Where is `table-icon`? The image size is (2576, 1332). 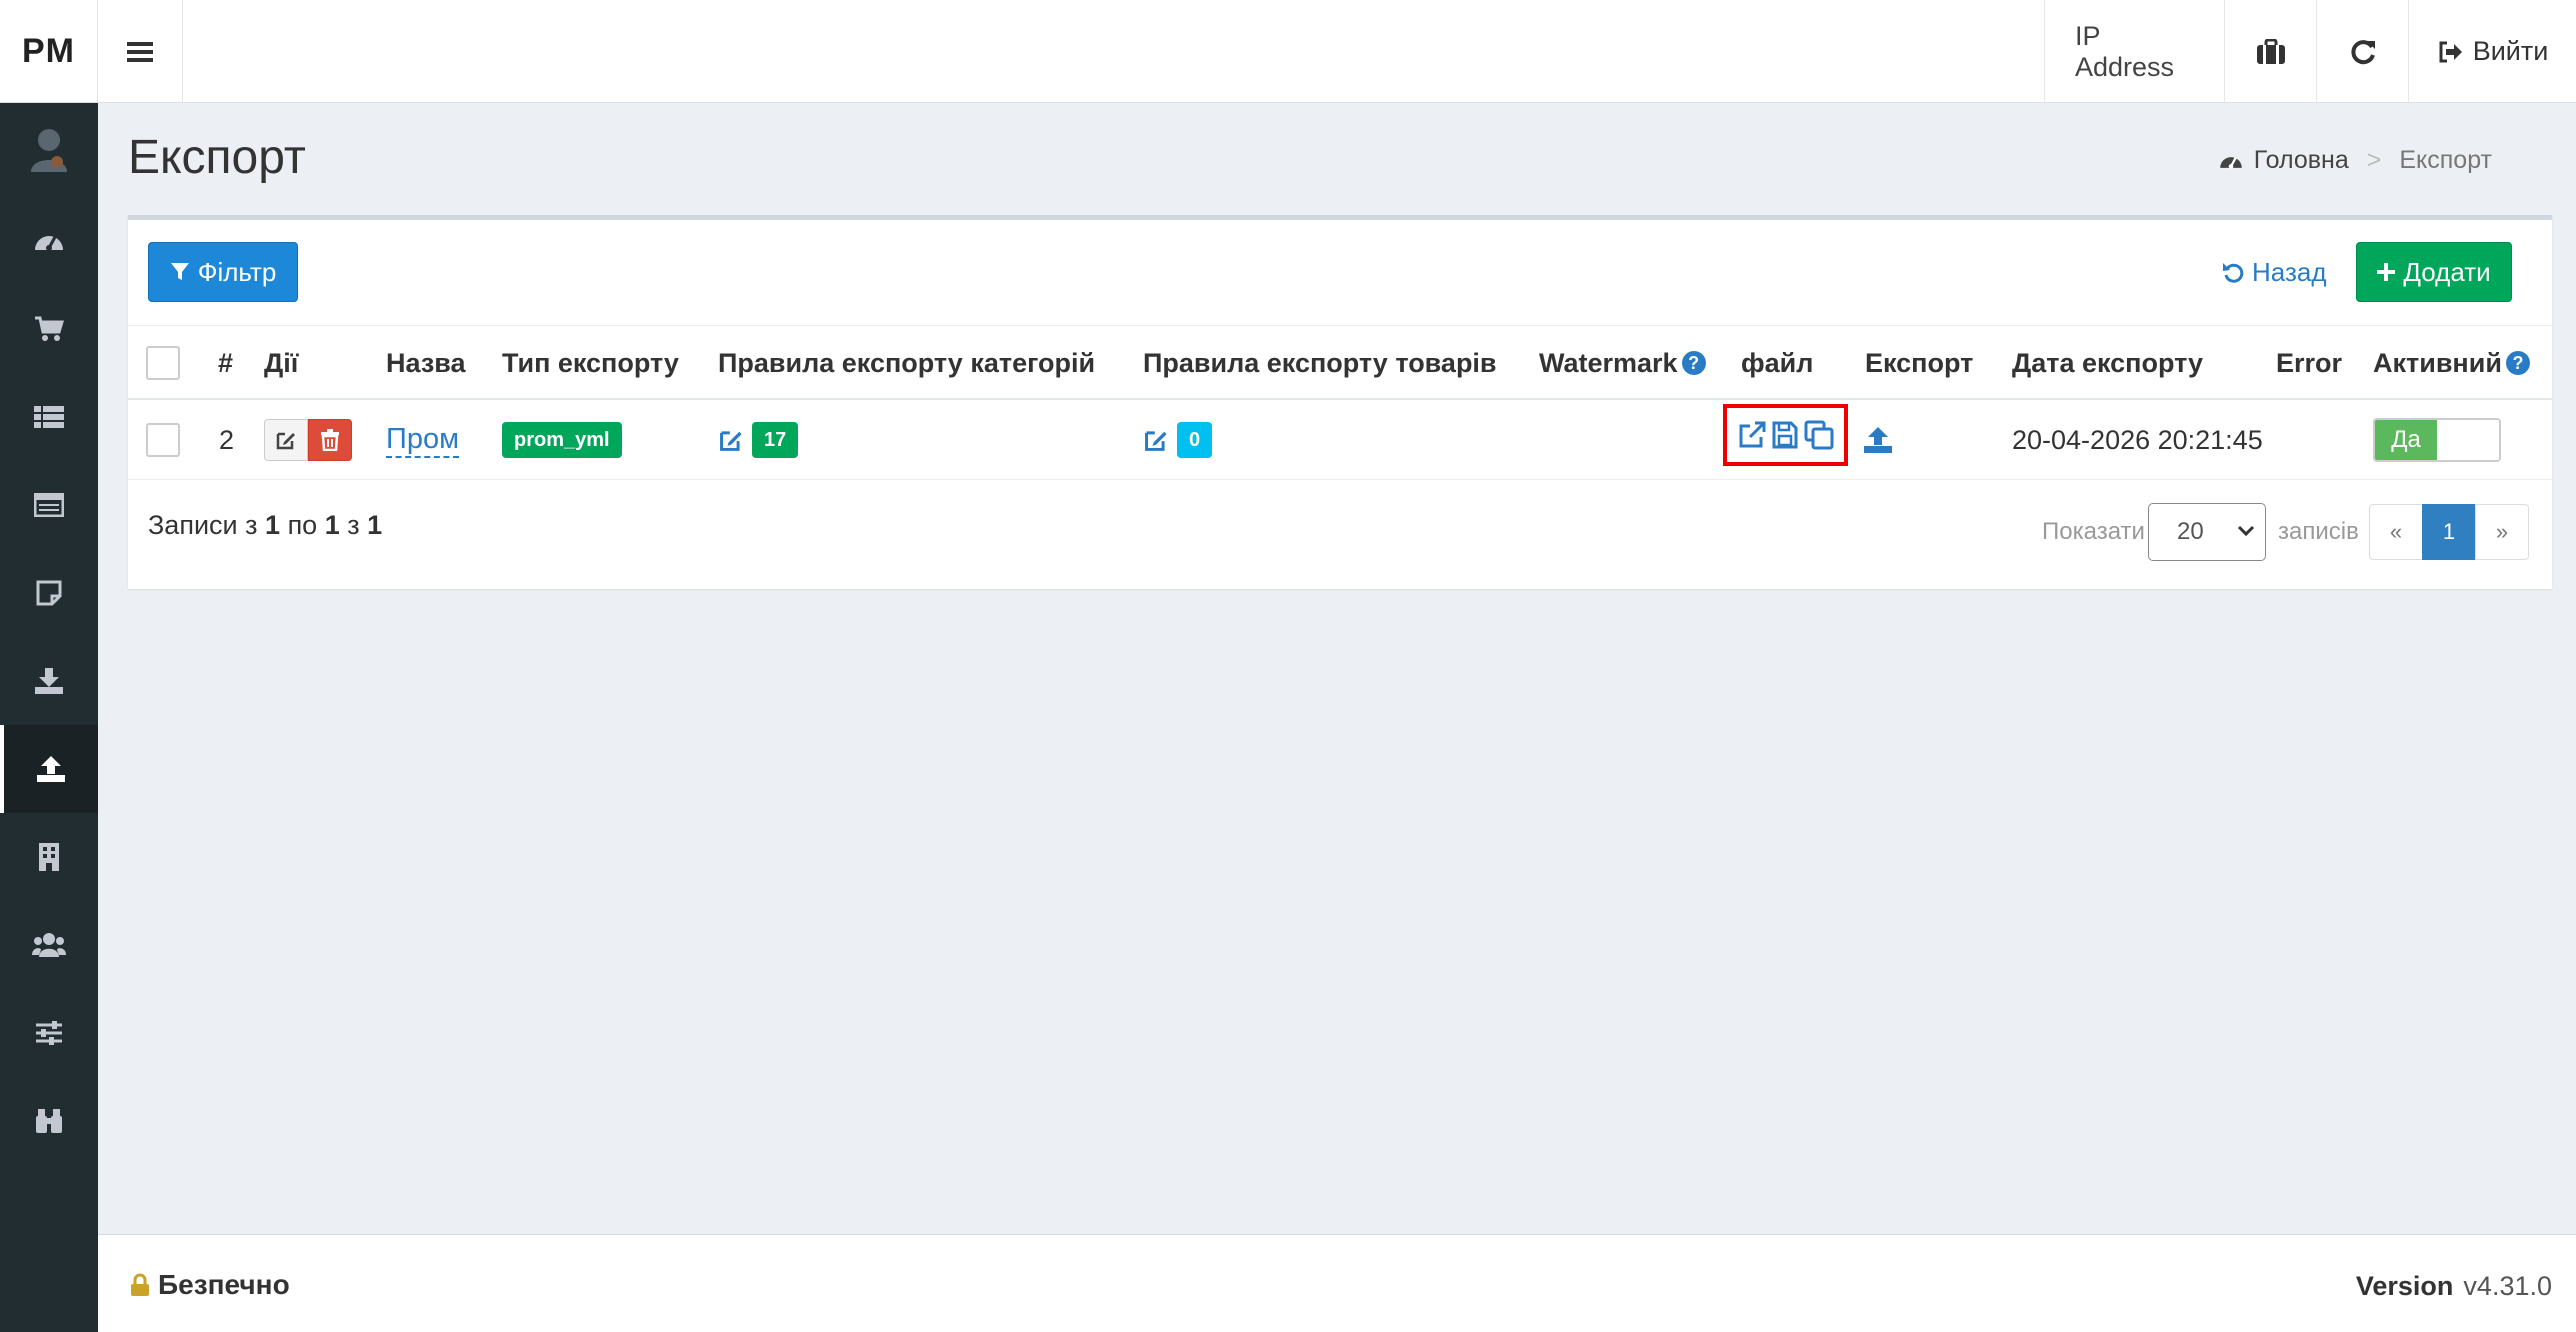 table-icon is located at coordinates (49, 505).